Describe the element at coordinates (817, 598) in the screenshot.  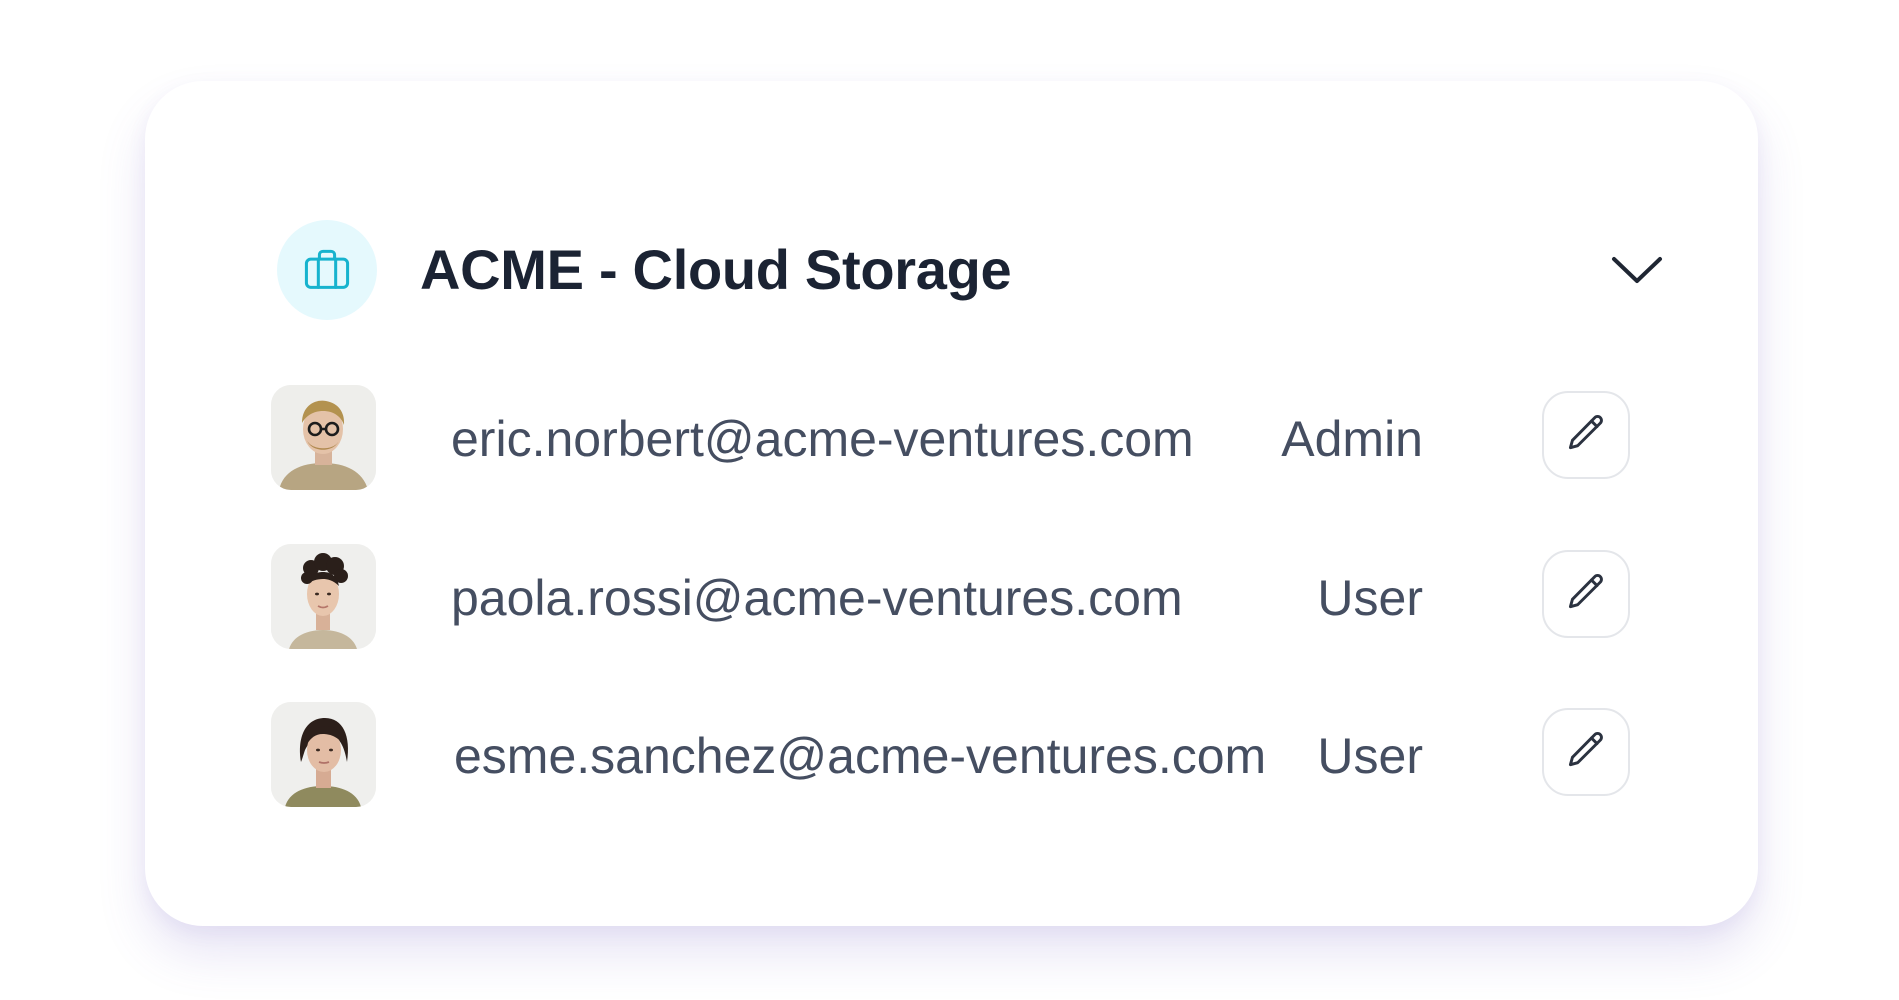
I see `member-email: paola.rossi@acme-ventures.com` at that location.